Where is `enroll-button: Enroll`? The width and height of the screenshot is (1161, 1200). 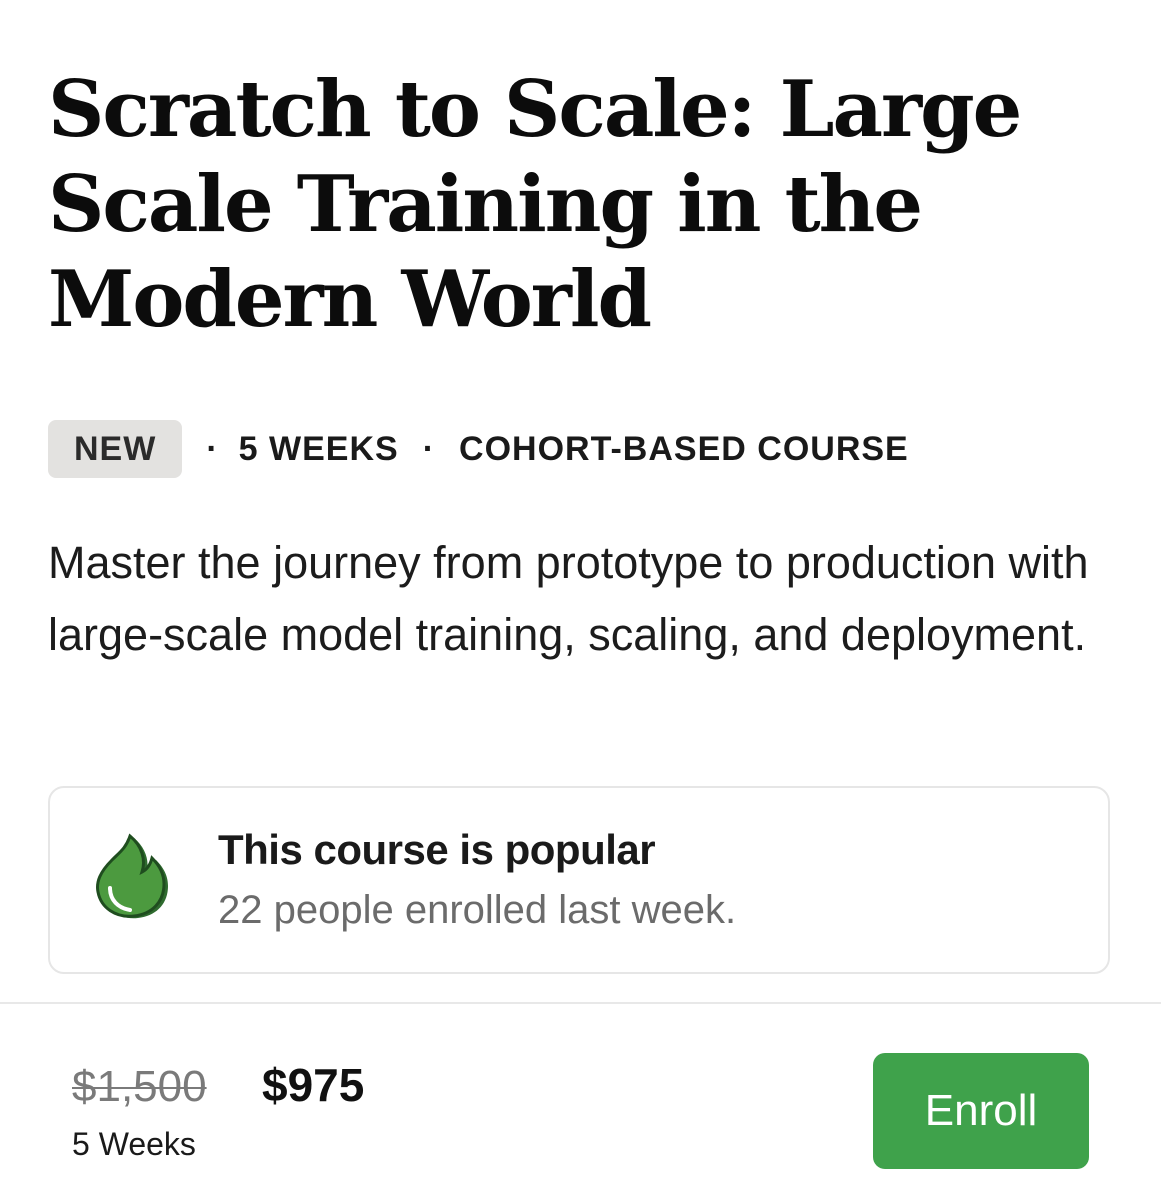
enroll-button: Enroll is located at coordinates (981, 1111).